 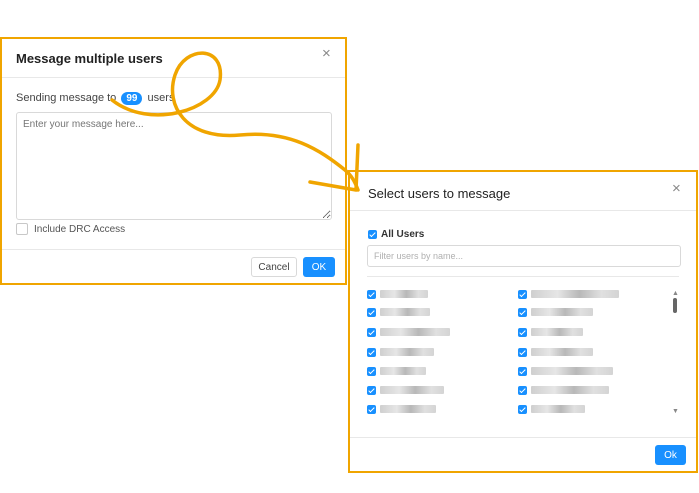 What do you see at coordinates (174, 166) in the screenshot?
I see `message-textarea` at bounding box center [174, 166].